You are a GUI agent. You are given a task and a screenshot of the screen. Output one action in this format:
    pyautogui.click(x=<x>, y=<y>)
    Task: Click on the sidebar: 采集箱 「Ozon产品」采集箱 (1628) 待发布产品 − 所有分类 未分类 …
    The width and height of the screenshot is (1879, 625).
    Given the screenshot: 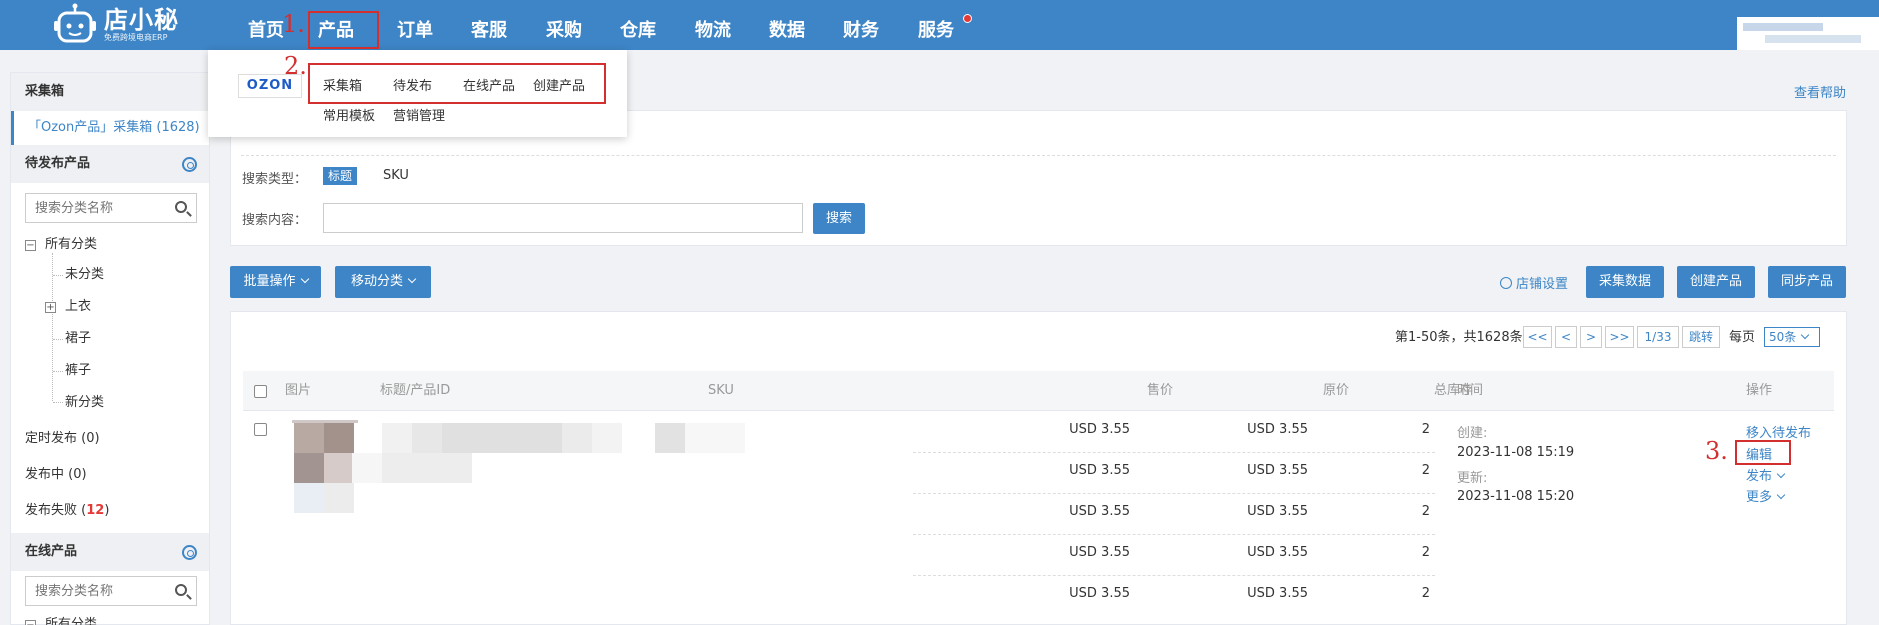 What is the action you would take?
    pyautogui.click(x=110, y=348)
    